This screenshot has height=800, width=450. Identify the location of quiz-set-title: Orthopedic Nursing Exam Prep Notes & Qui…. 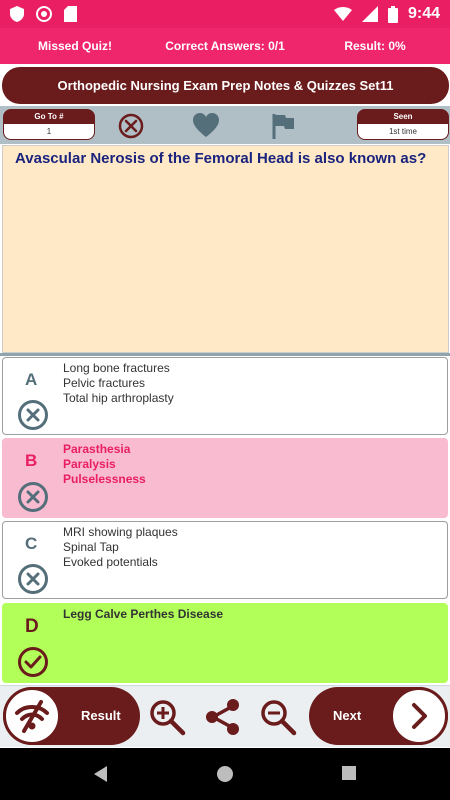
(225, 85).